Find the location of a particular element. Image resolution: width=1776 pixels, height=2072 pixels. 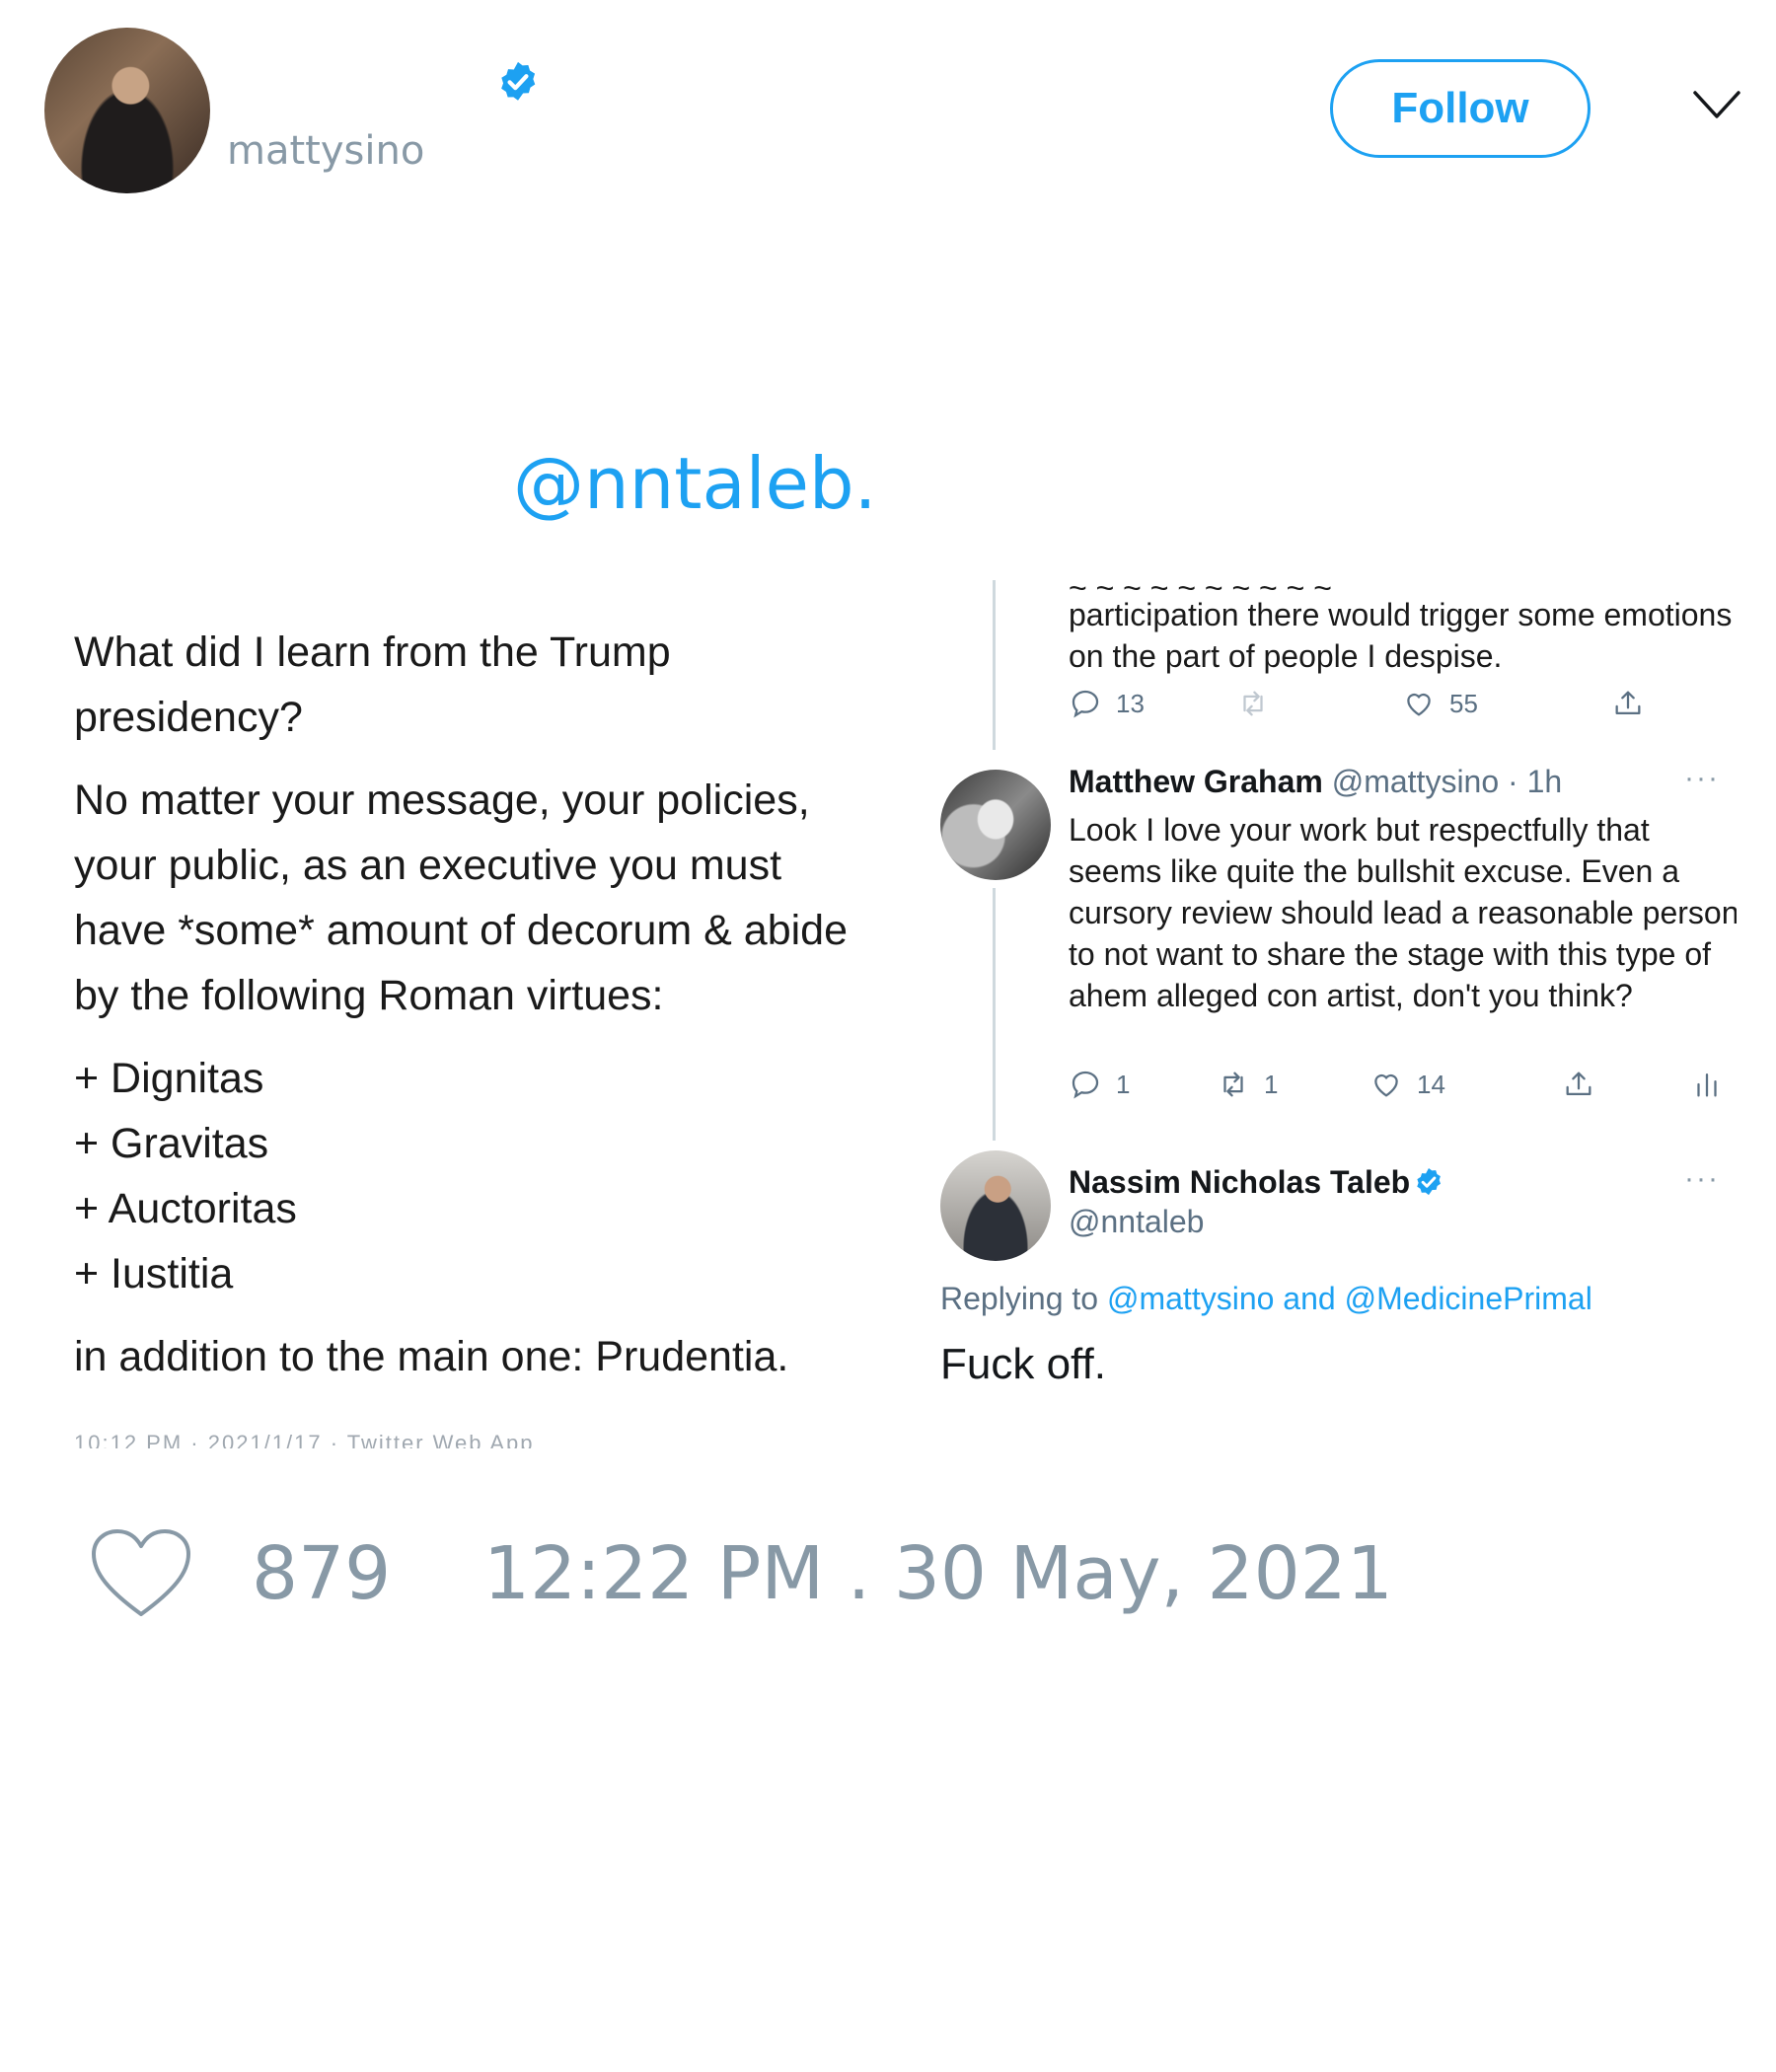

list-item: + Dignitas is located at coordinates (169, 1078).